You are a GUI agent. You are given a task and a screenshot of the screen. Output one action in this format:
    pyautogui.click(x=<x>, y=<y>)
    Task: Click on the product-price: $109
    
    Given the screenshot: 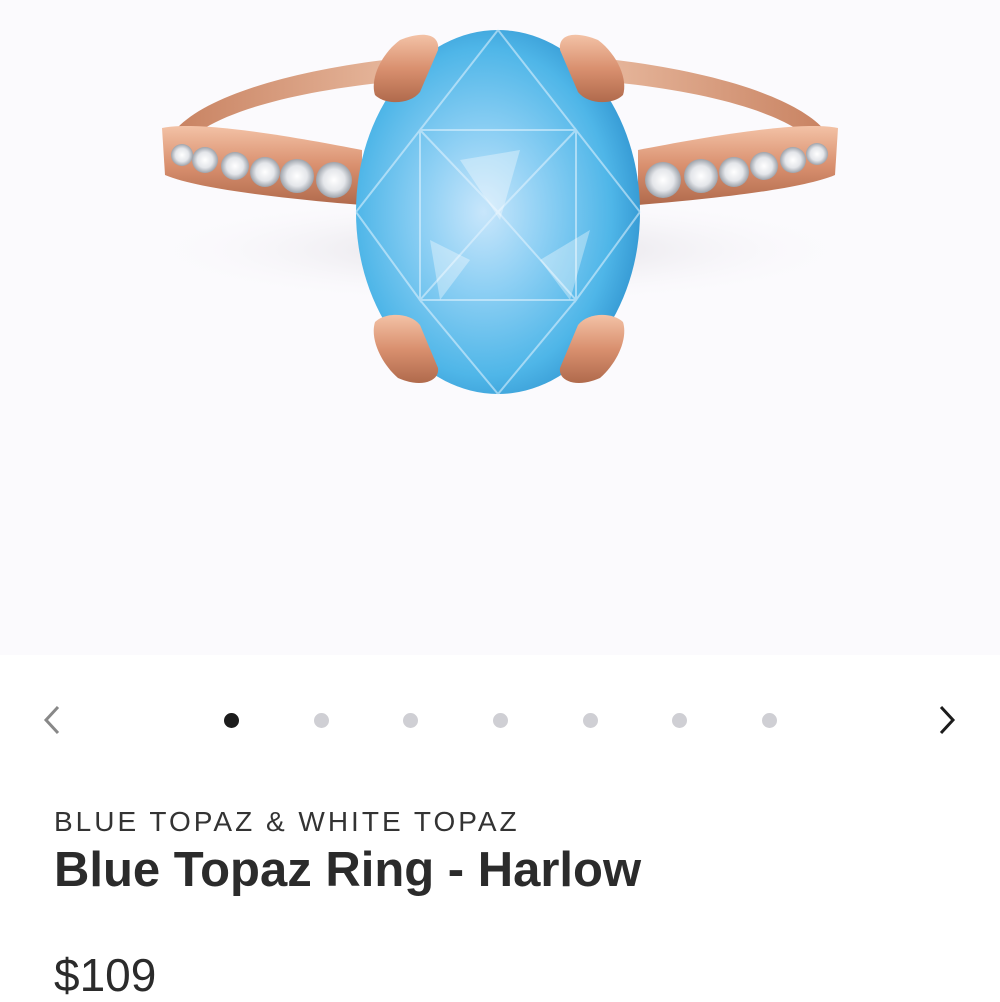 What is the action you would take?
    pyautogui.click(x=105, y=975)
    